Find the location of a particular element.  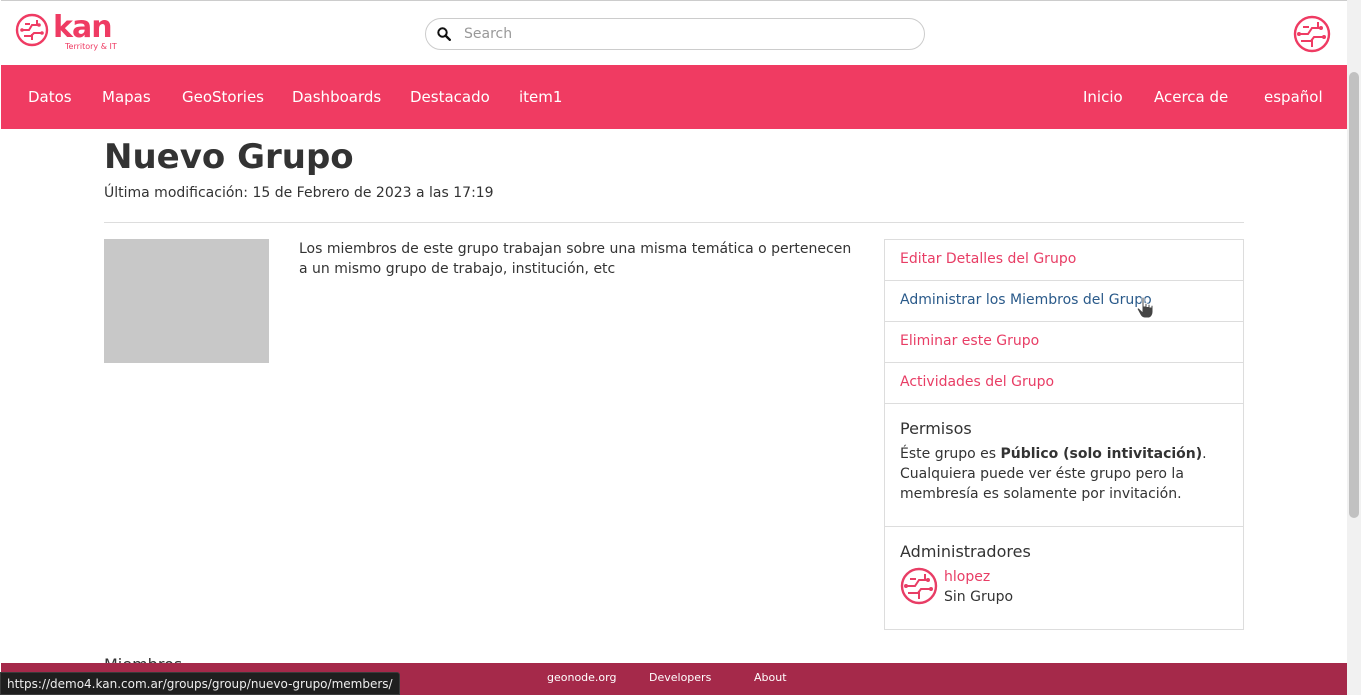

nav-item-destacado: Destacado is located at coordinates (450, 97).